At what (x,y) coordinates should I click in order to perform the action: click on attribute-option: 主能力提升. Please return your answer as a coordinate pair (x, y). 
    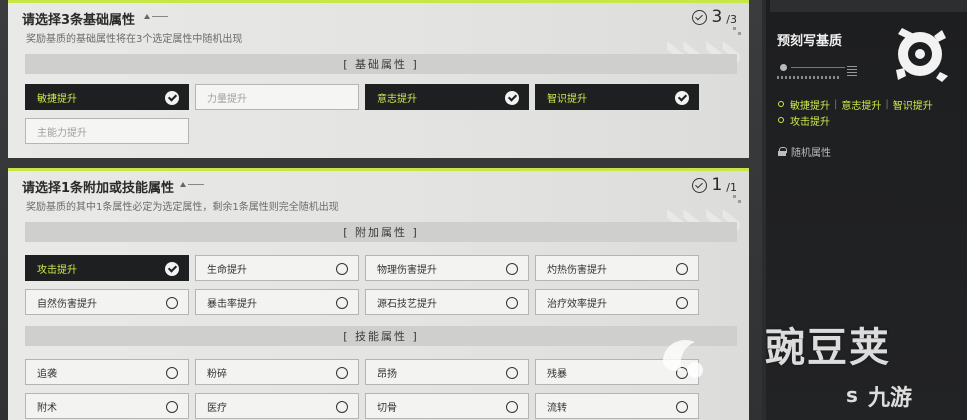
    Looking at the image, I should click on (107, 131).